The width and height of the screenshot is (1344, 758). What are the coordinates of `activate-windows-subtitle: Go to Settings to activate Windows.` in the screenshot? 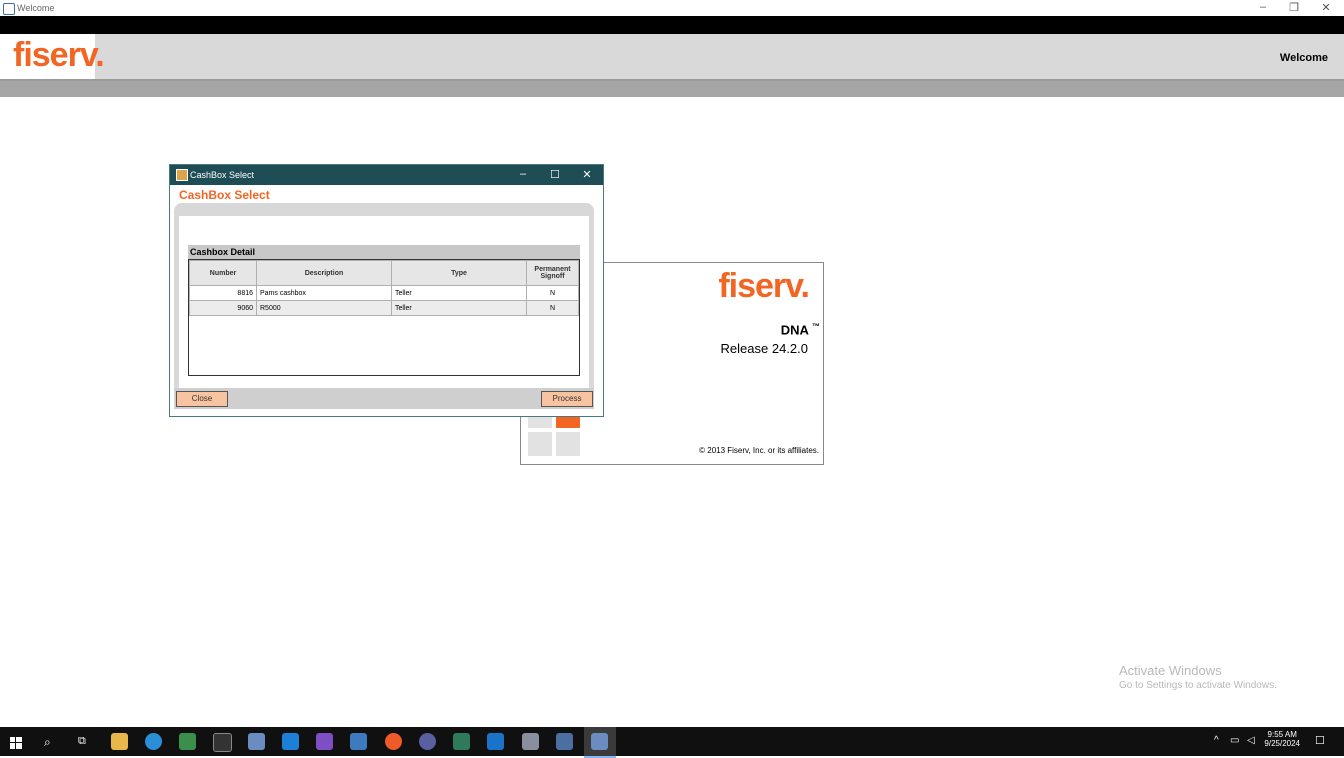 It's located at (1198, 685).